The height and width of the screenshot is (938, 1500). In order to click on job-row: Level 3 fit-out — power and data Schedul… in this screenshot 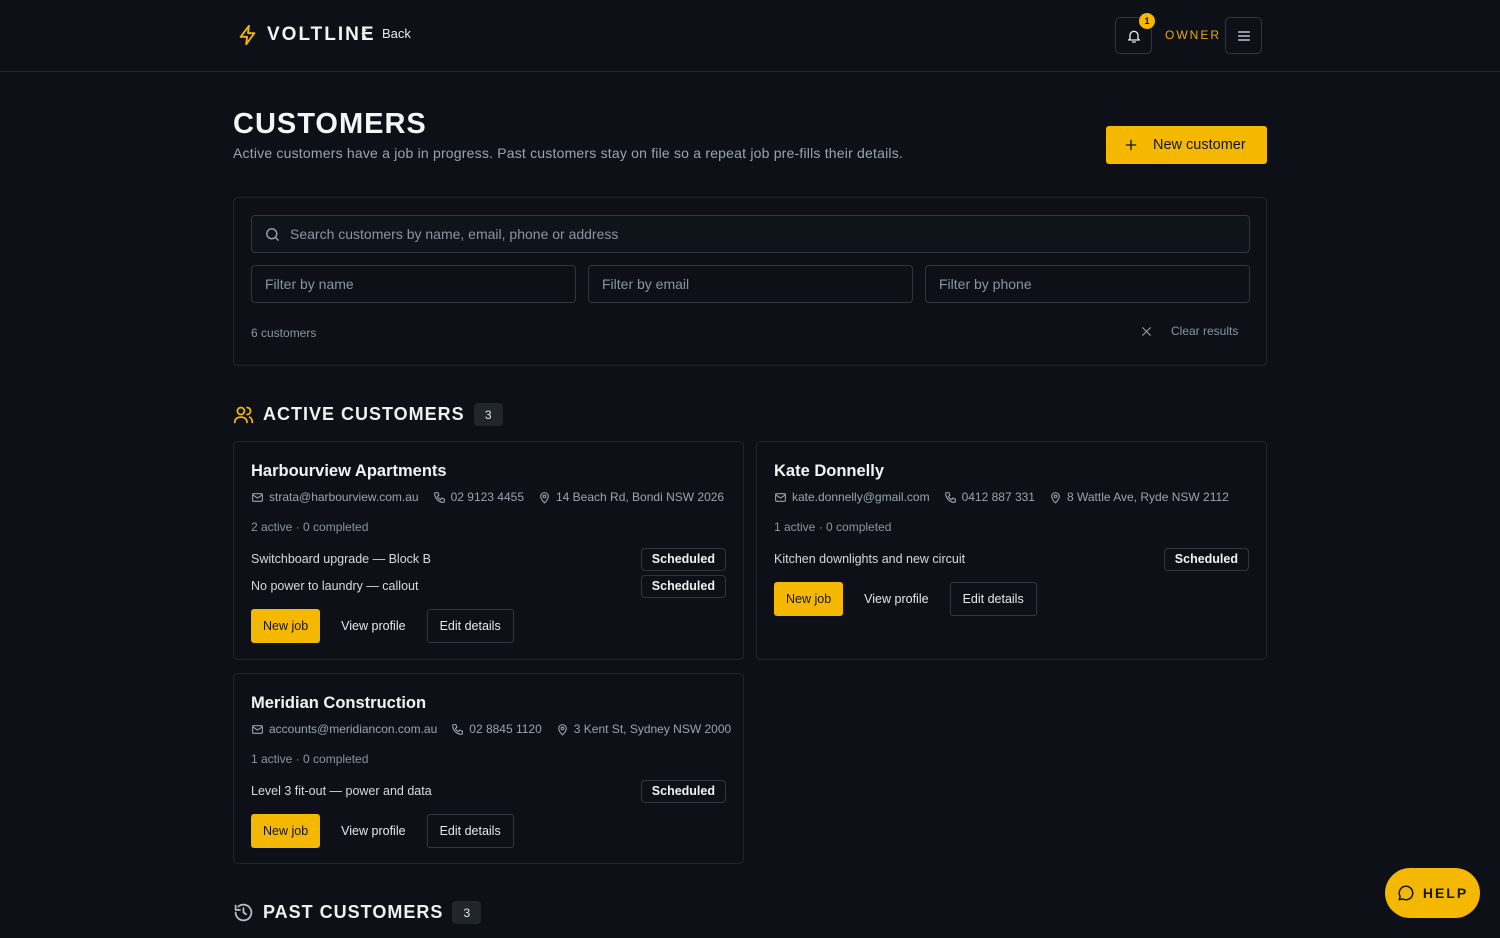, I will do `click(488, 791)`.